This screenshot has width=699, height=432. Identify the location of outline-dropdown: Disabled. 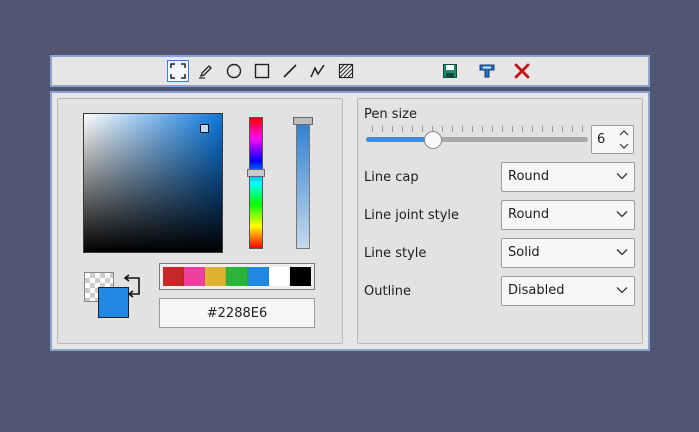
(568, 291).